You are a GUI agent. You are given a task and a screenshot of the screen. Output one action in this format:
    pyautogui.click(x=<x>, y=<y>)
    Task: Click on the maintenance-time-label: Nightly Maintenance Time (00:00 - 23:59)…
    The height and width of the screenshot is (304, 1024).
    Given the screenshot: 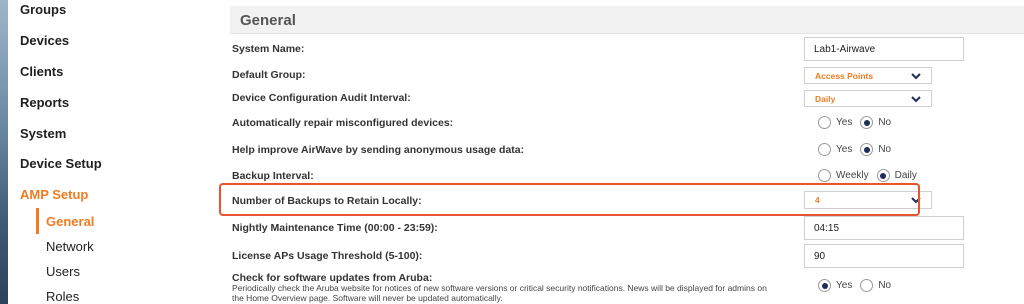 What is the action you would take?
    pyautogui.click(x=335, y=228)
    